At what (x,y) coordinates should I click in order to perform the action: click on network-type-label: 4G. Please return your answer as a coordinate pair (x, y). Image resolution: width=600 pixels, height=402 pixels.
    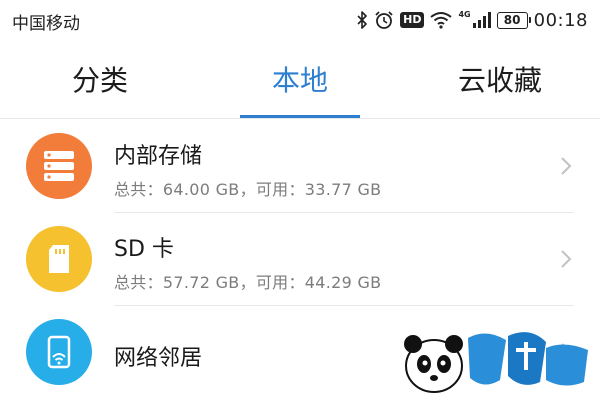
    Looking at the image, I should click on (464, 14).